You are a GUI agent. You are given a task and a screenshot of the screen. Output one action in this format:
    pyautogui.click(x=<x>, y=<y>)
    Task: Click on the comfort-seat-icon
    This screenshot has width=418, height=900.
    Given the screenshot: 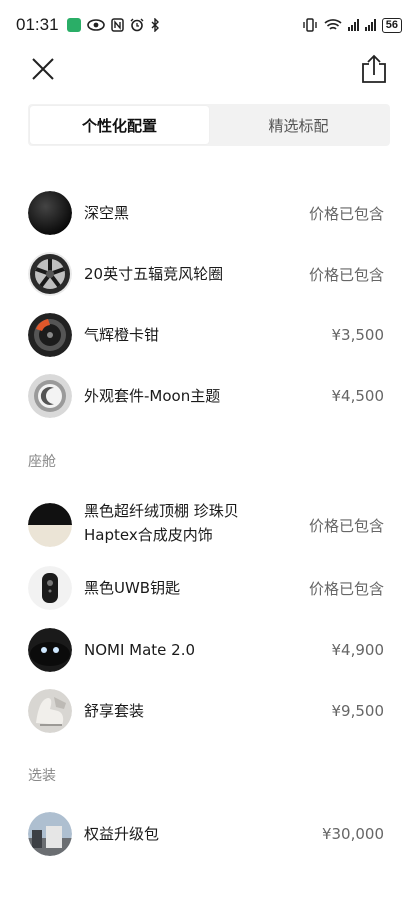 What is the action you would take?
    pyautogui.click(x=50, y=711)
    